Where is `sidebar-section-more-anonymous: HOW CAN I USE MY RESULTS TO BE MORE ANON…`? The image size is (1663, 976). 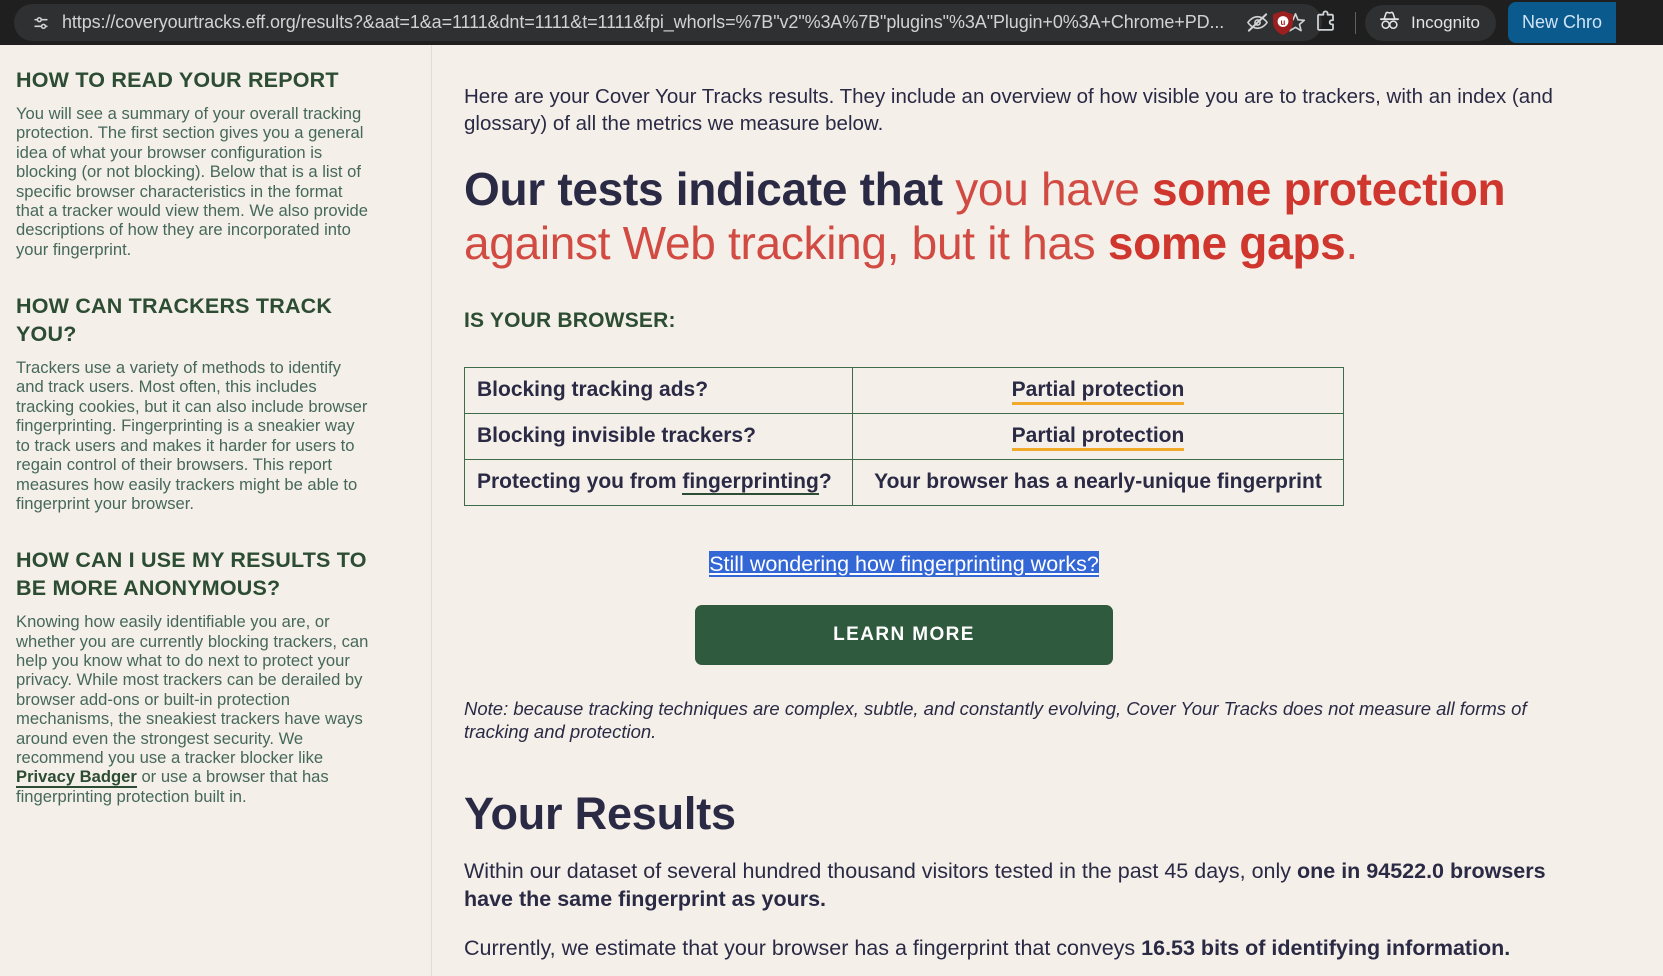 sidebar-section-more-anonymous: HOW CAN I USE MY RESULTS TO BE MORE ANON… is located at coordinates (193, 676).